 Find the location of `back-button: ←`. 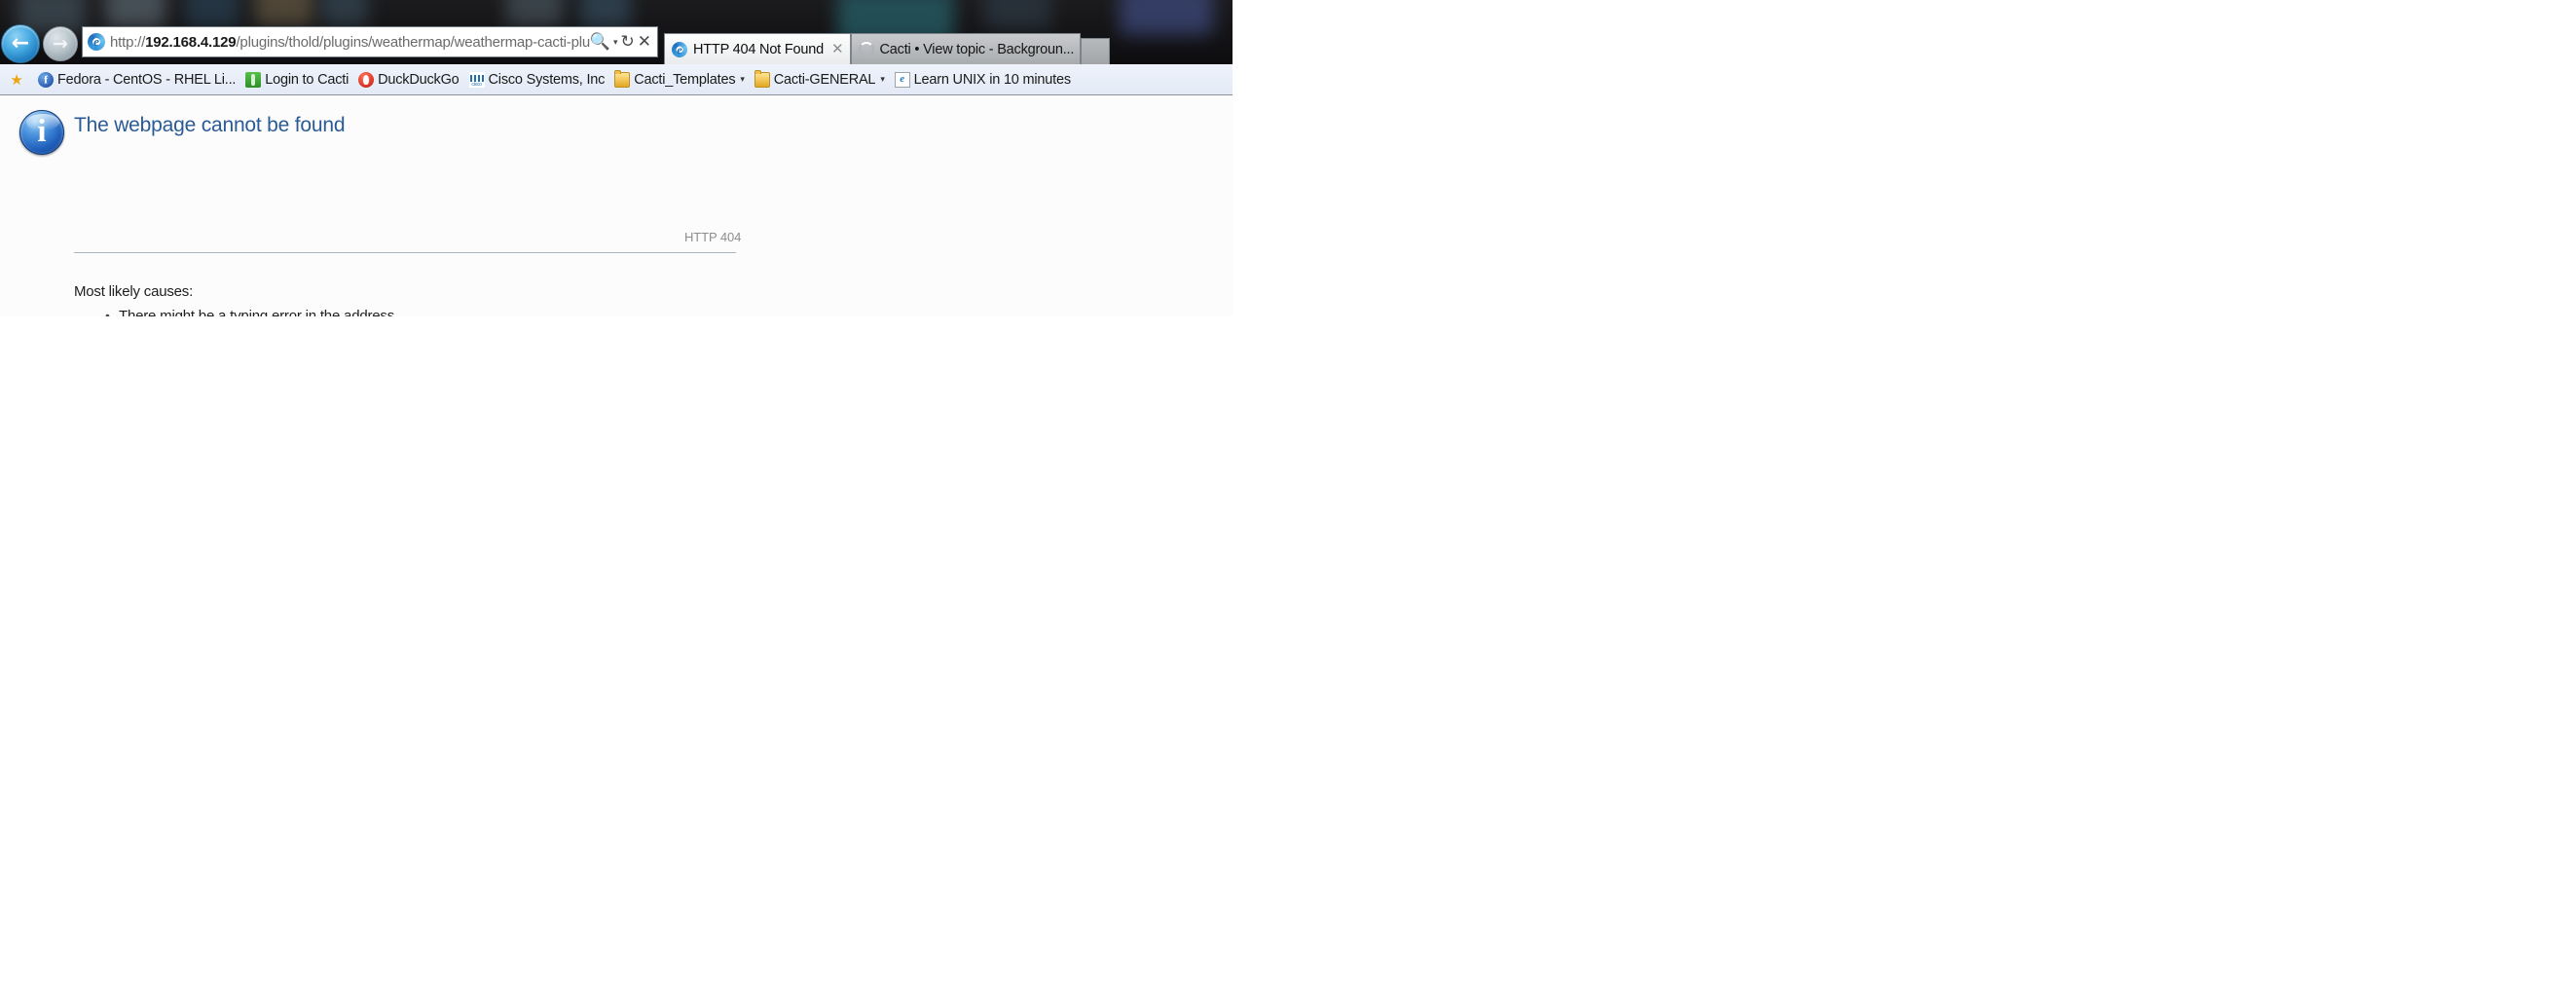

back-button: ← is located at coordinates (20, 43).